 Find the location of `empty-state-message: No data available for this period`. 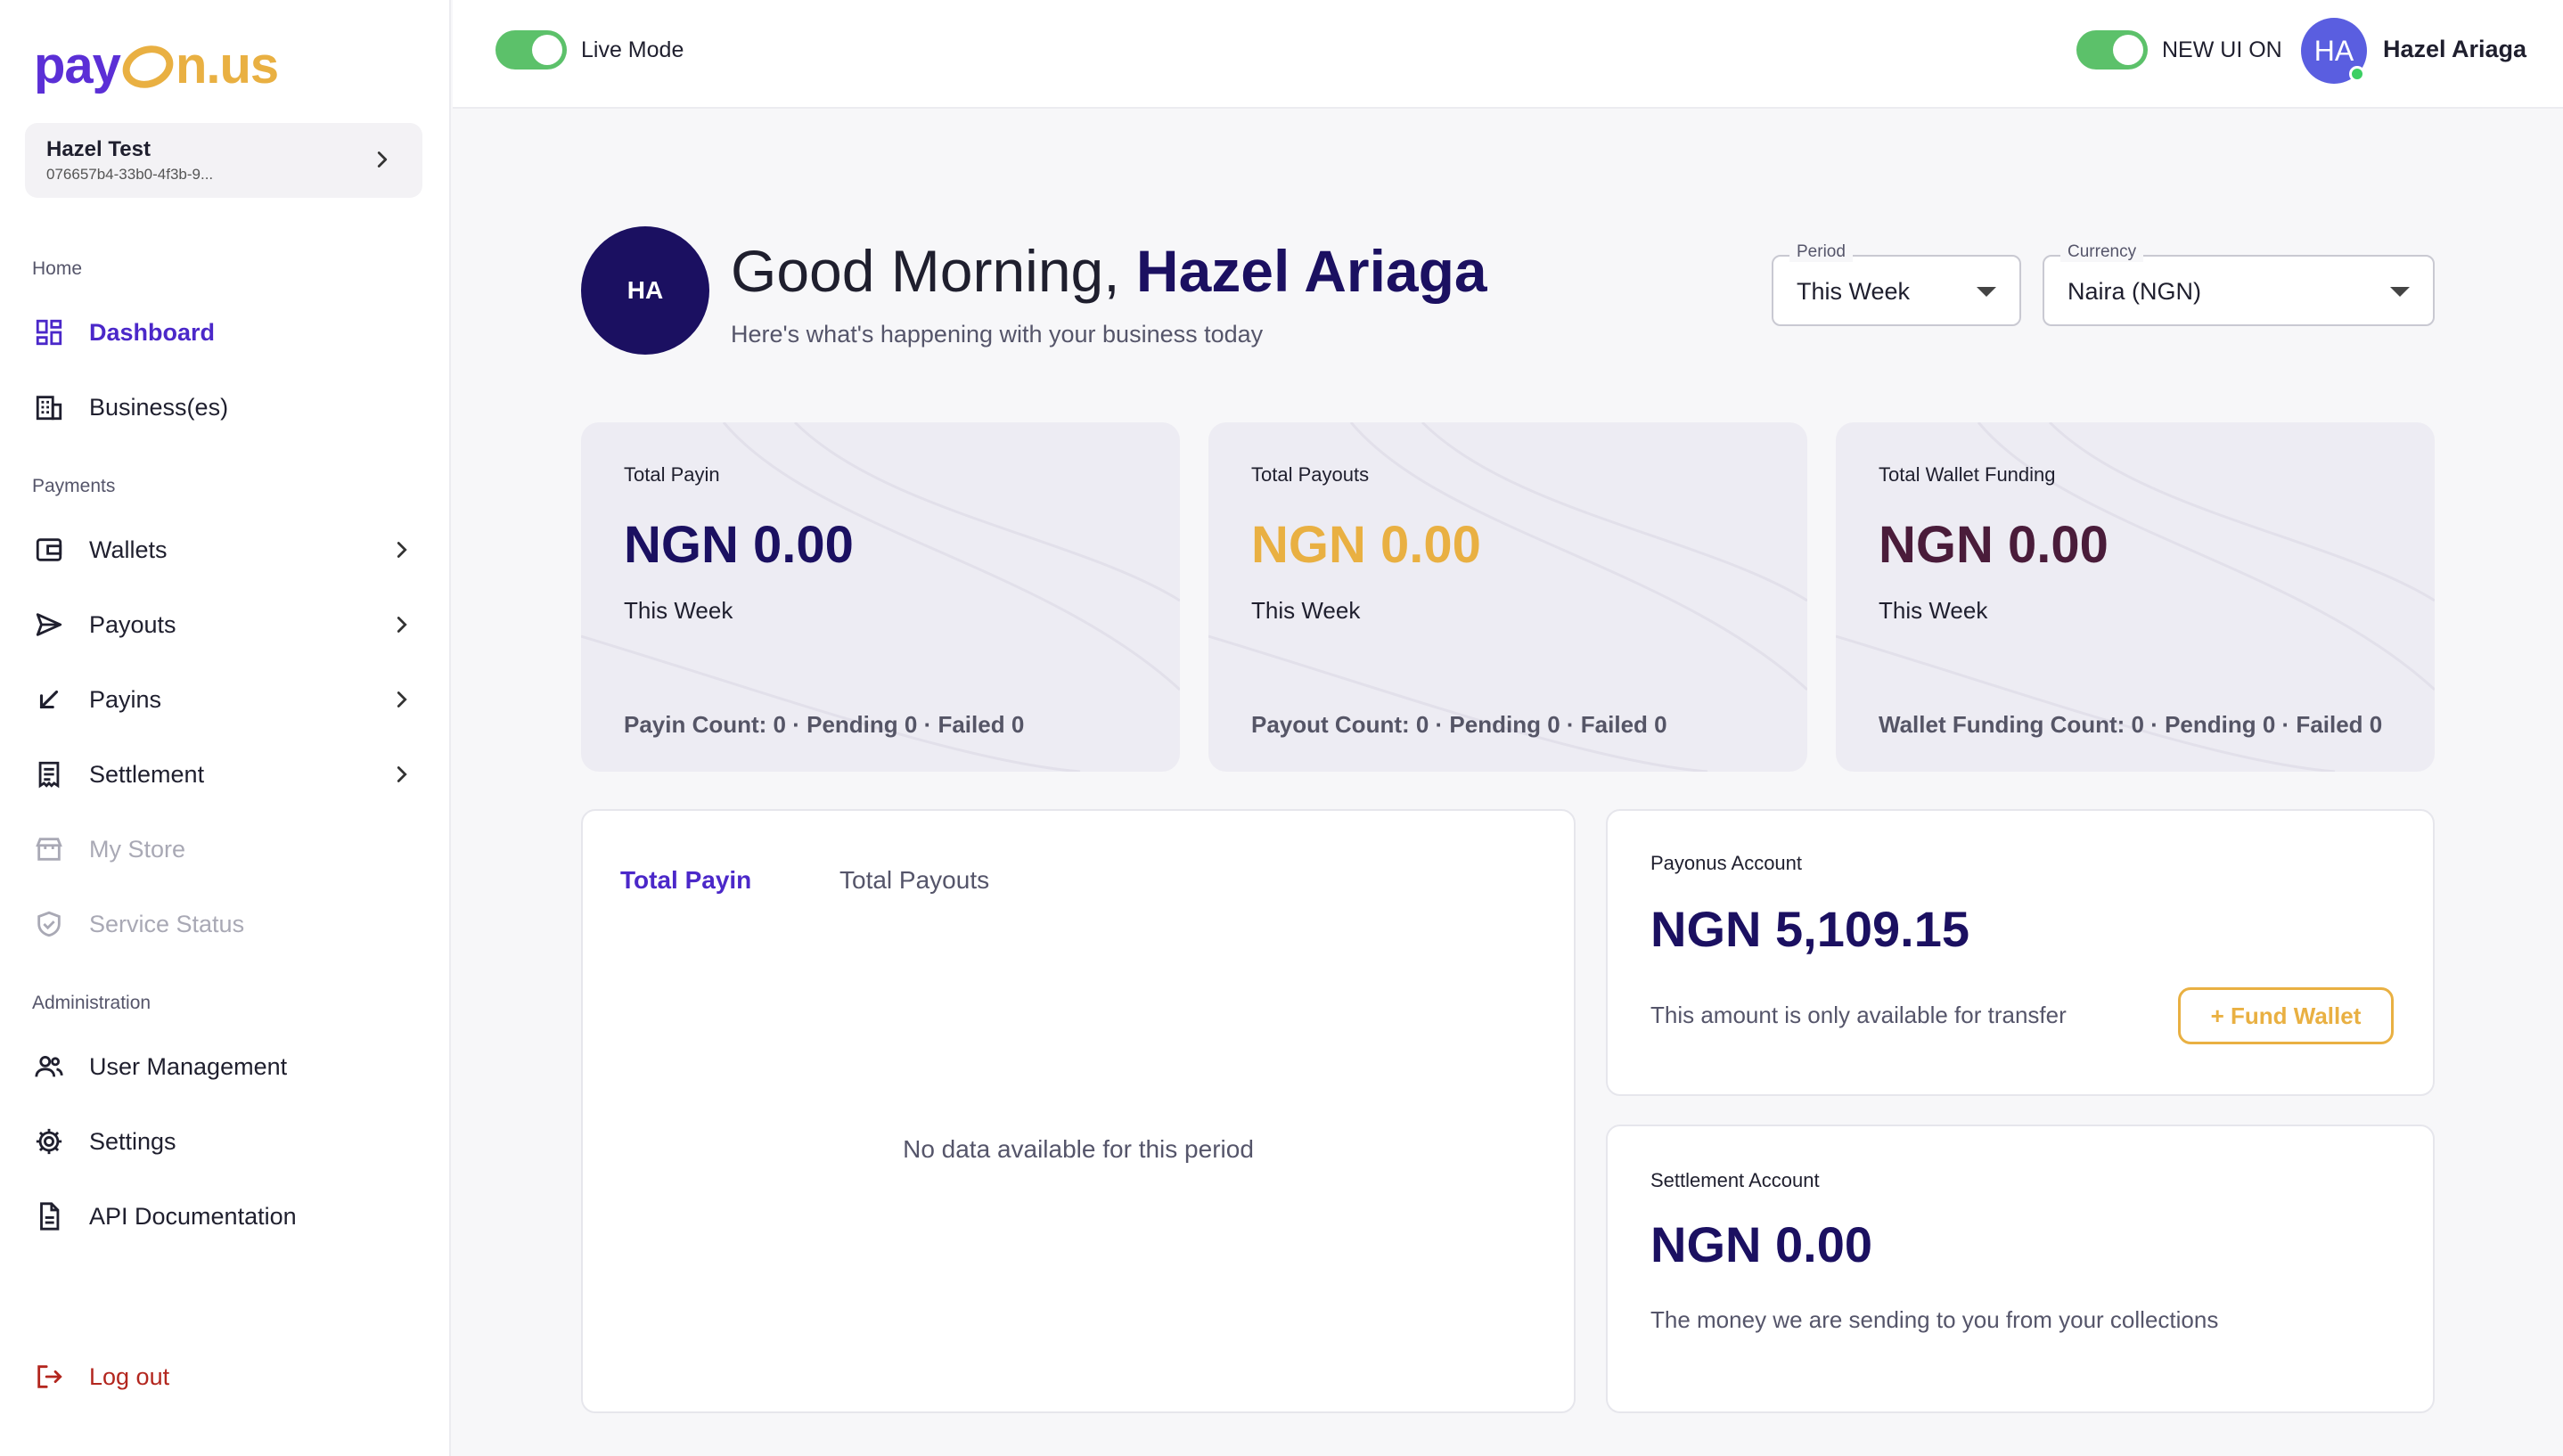

empty-state-message: No data available for this period is located at coordinates (1078, 1149).